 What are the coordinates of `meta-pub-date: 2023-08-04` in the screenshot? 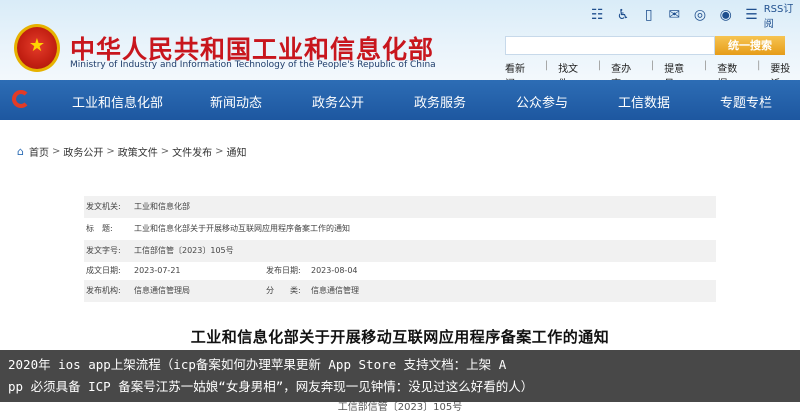 It's located at (334, 270).